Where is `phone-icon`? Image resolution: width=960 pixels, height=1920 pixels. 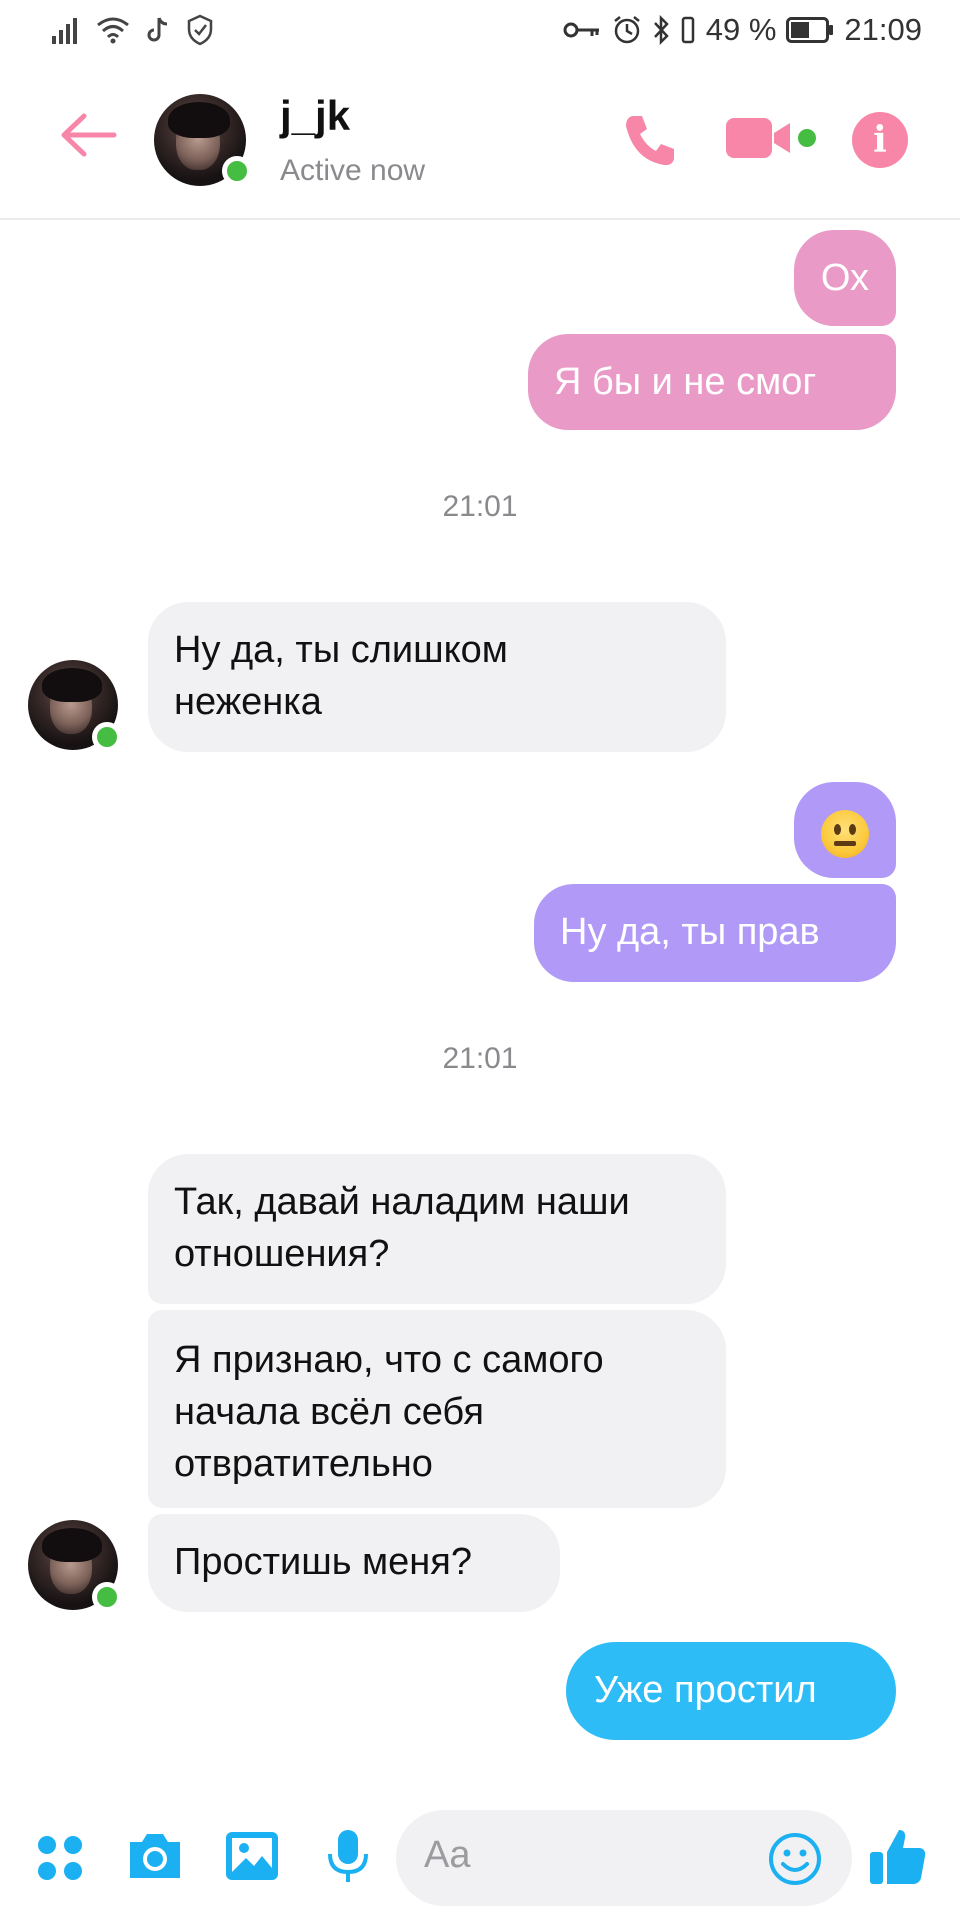 phone-icon is located at coordinates (650, 141).